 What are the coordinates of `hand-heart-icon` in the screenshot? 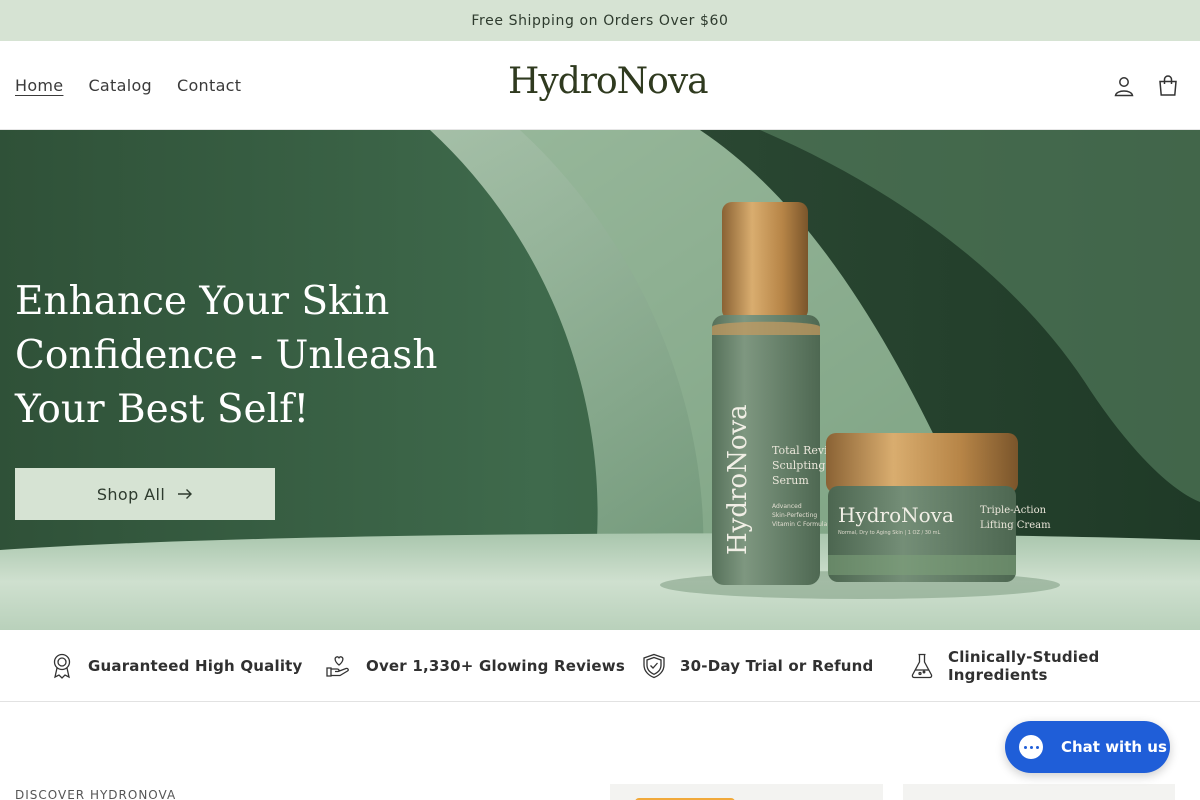 It's located at (337, 666).